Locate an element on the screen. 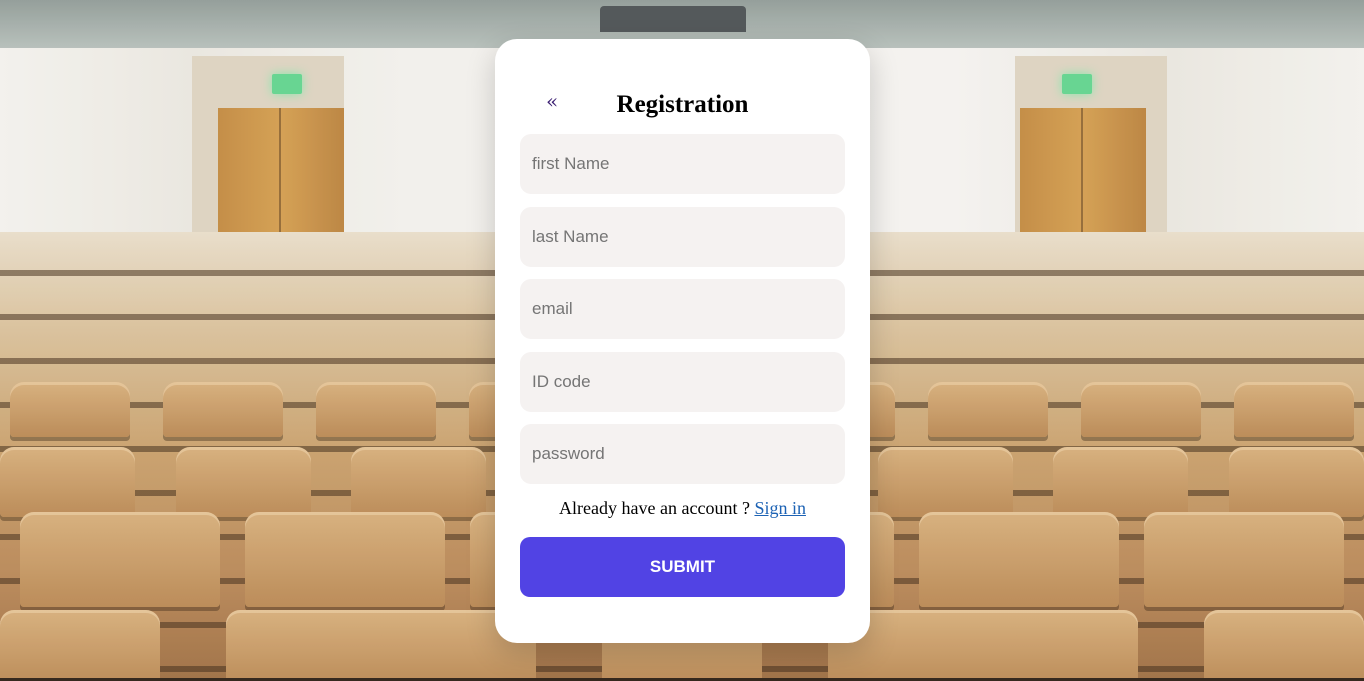  password-field is located at coordinates (682, 454).